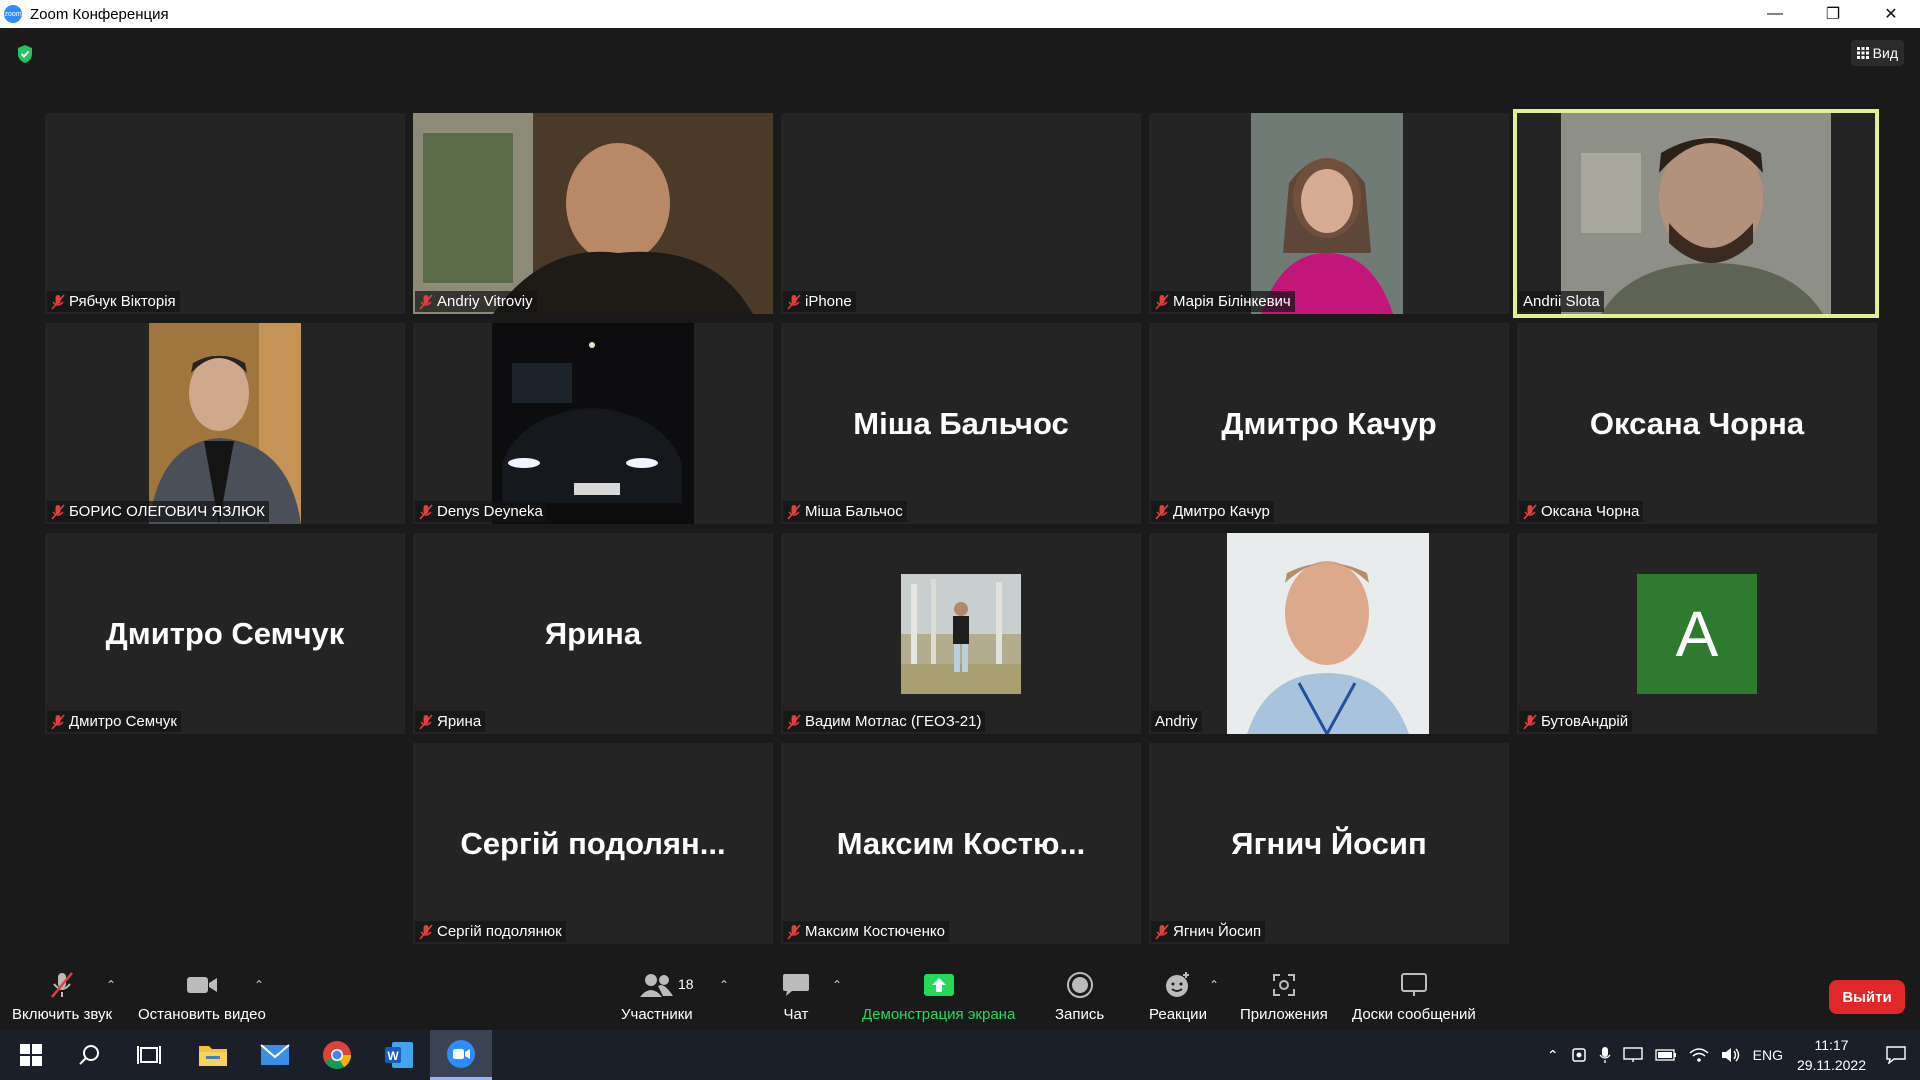  What do you see at coordinates (1576, 721) in the screenshot?
I see `participant-label: БутовАндрій` at bounding box center [1576, 721].